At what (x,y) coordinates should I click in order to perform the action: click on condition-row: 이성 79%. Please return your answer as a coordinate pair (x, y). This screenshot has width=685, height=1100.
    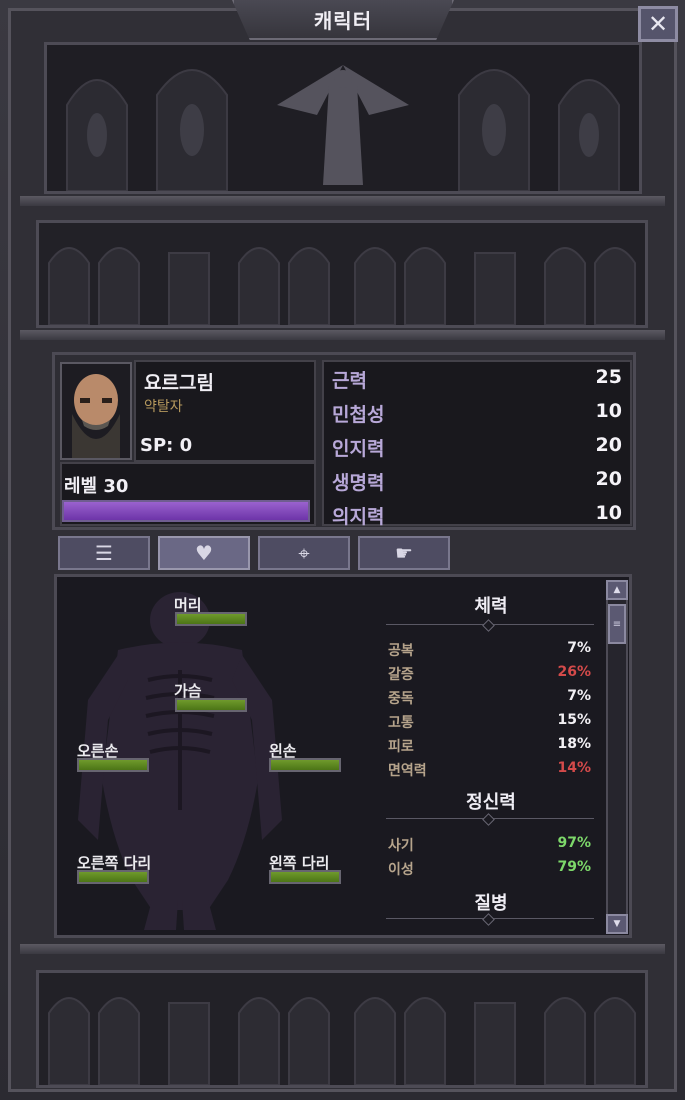
    Looking at the image, I should click on (489, 870).